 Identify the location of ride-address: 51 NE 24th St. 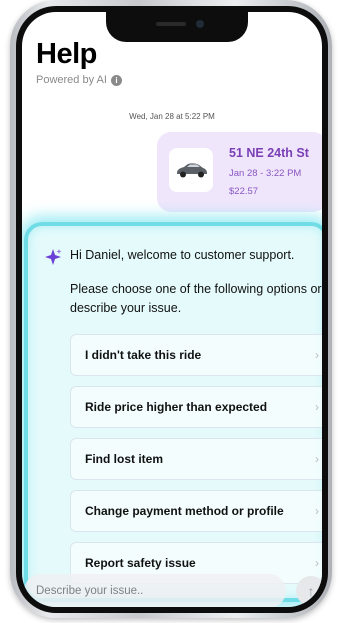
(269, 153).